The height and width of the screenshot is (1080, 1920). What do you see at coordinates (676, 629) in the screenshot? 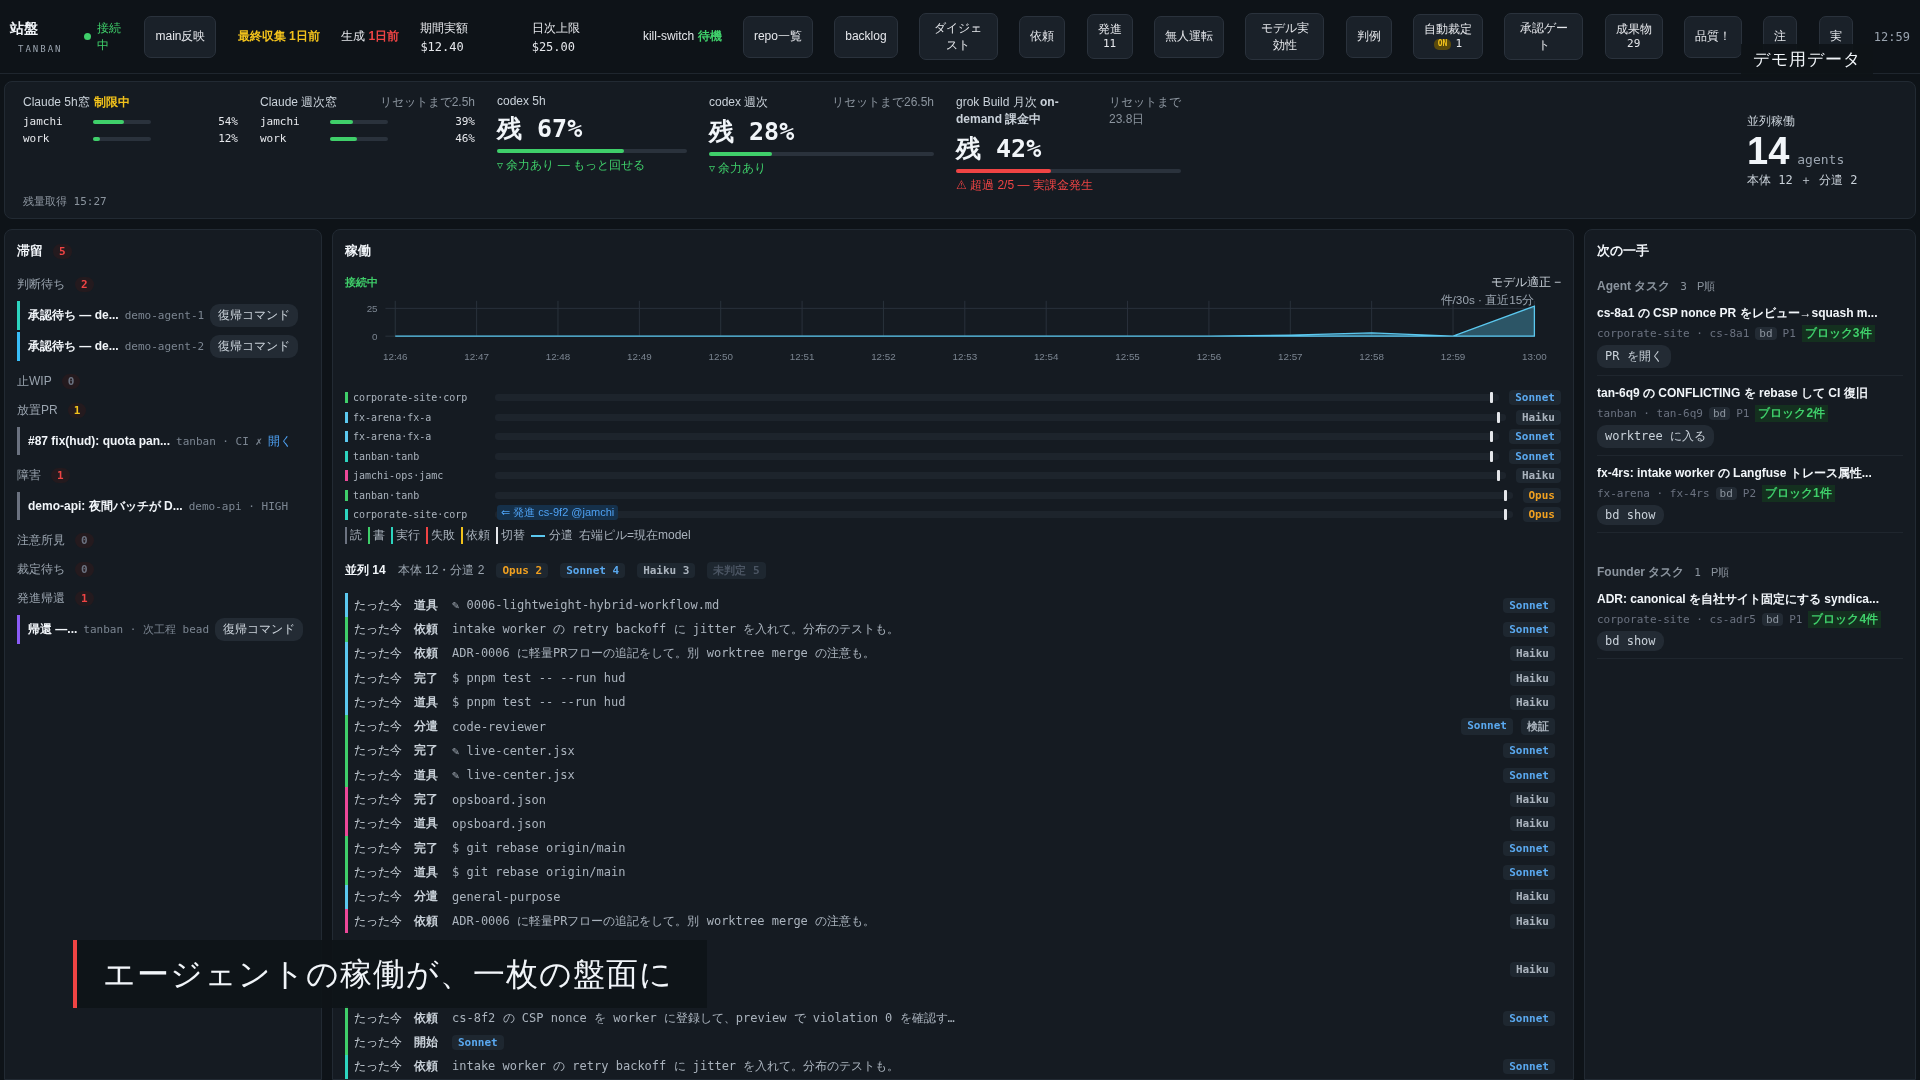
I see `event-text: intake worker の retry backoff に jitter を入れて。分布のテストも。` at bounding box center [676, 629].